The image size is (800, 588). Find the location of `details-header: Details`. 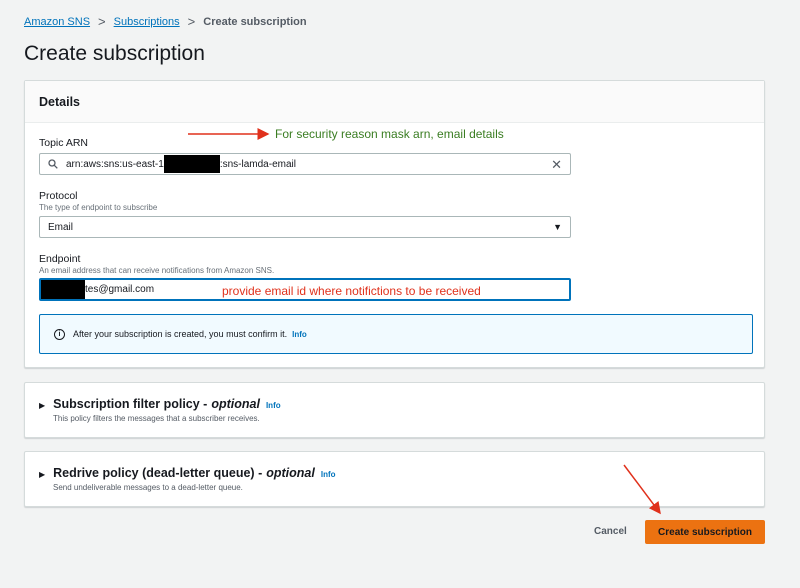

details-header: Details is located at coordinates (394, 102).